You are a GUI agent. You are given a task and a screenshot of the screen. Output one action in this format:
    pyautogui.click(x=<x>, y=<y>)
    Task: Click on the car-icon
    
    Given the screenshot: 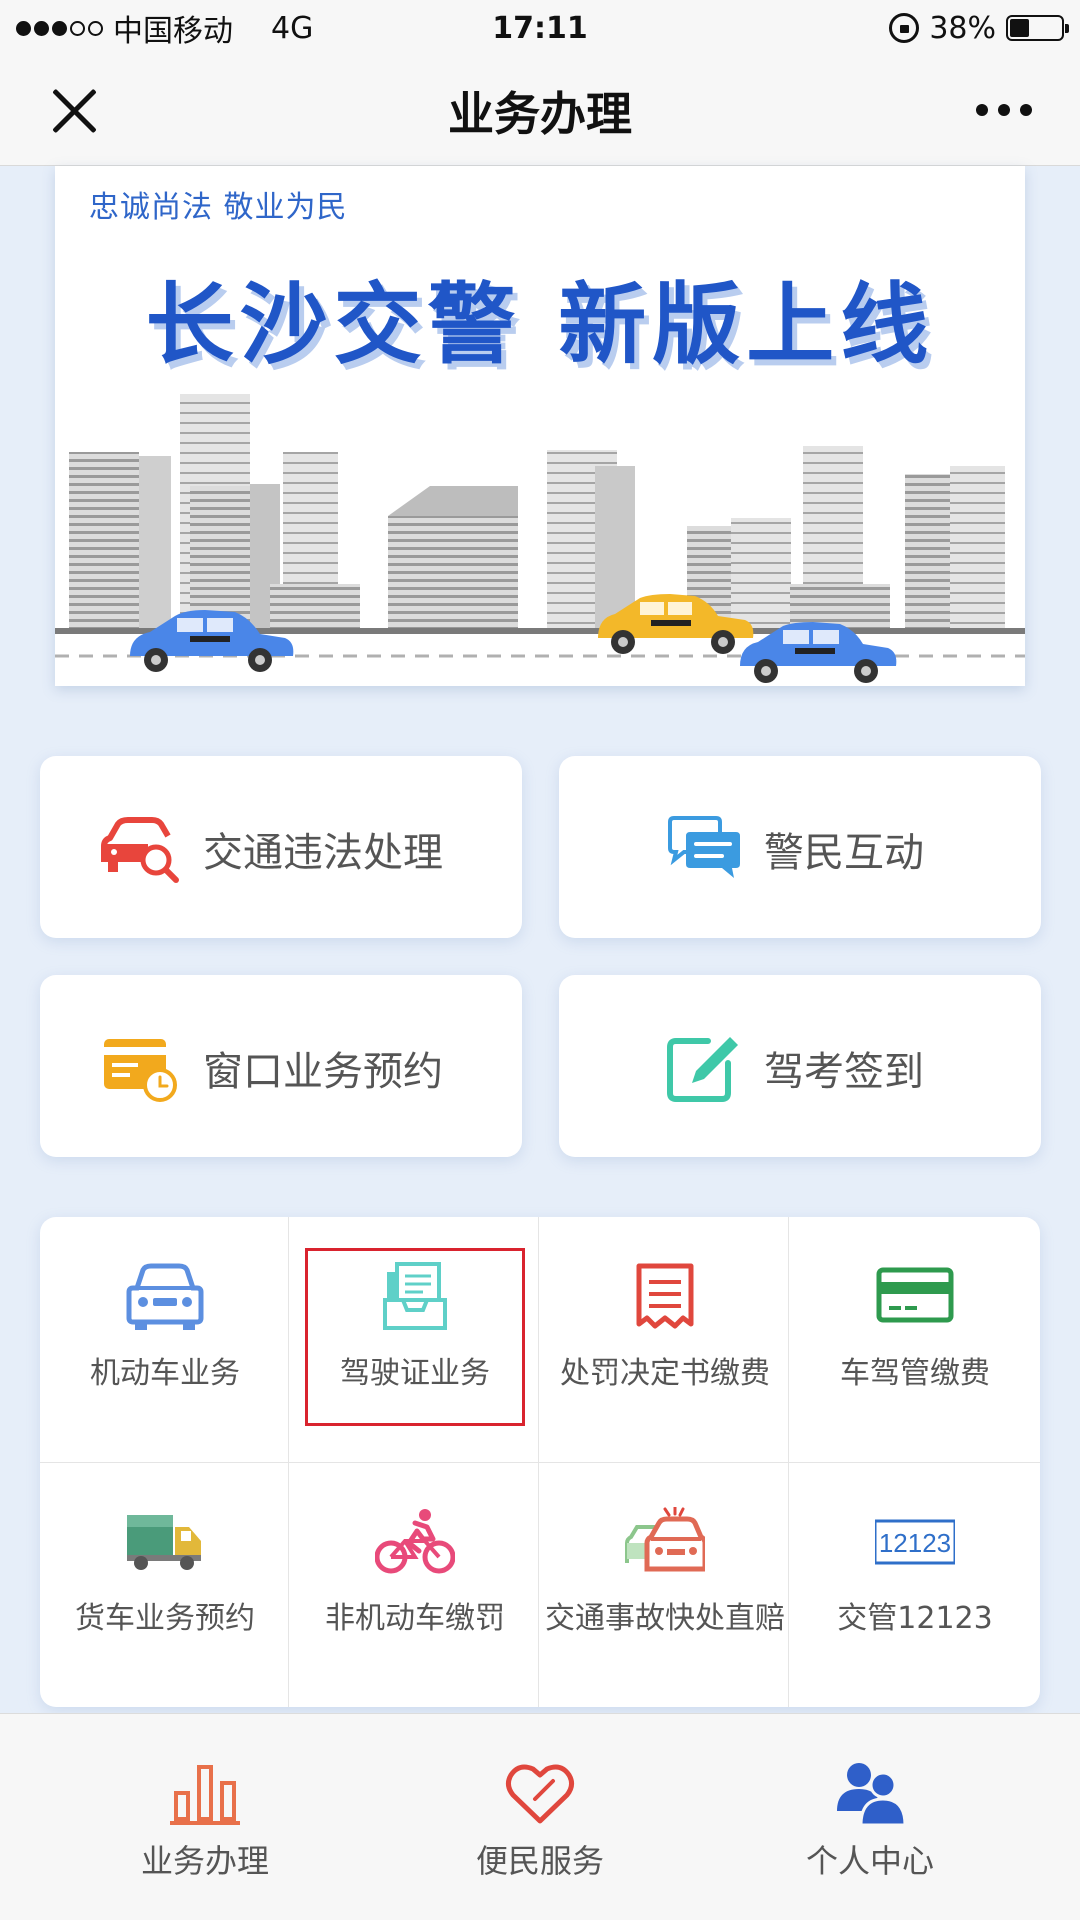 What is the action you would take?
    pyautogui.click(x=165, y=1296)
    